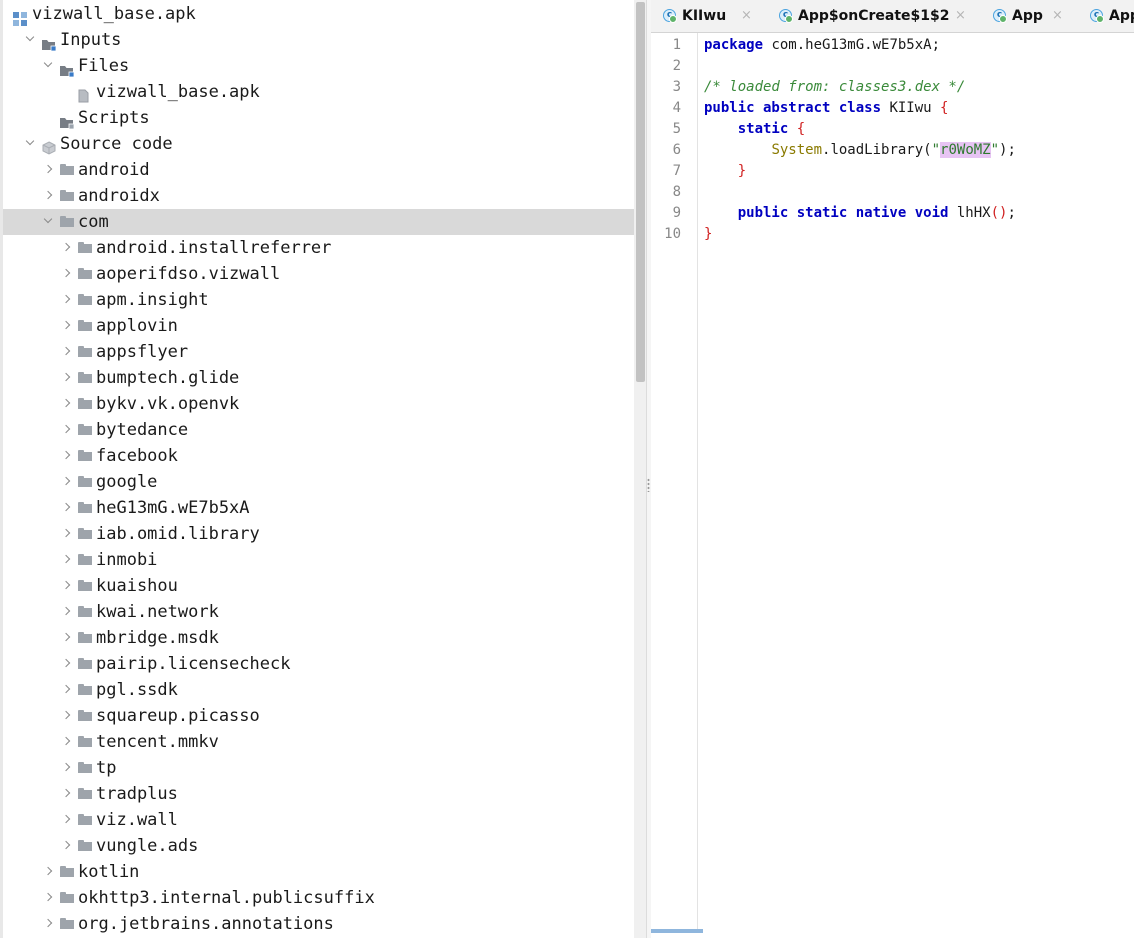 Image resolution: width=1134 pixels, height=938 pixels. I want to click on tree-node: vungle.ads, so click(318, 846).